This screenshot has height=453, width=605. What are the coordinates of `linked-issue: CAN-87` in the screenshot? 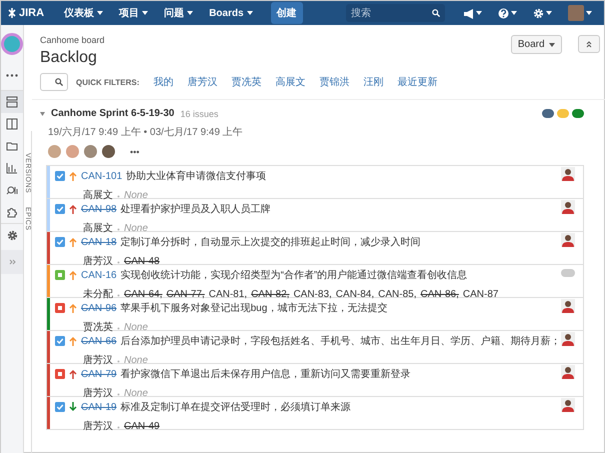 It's located at (480, 294).